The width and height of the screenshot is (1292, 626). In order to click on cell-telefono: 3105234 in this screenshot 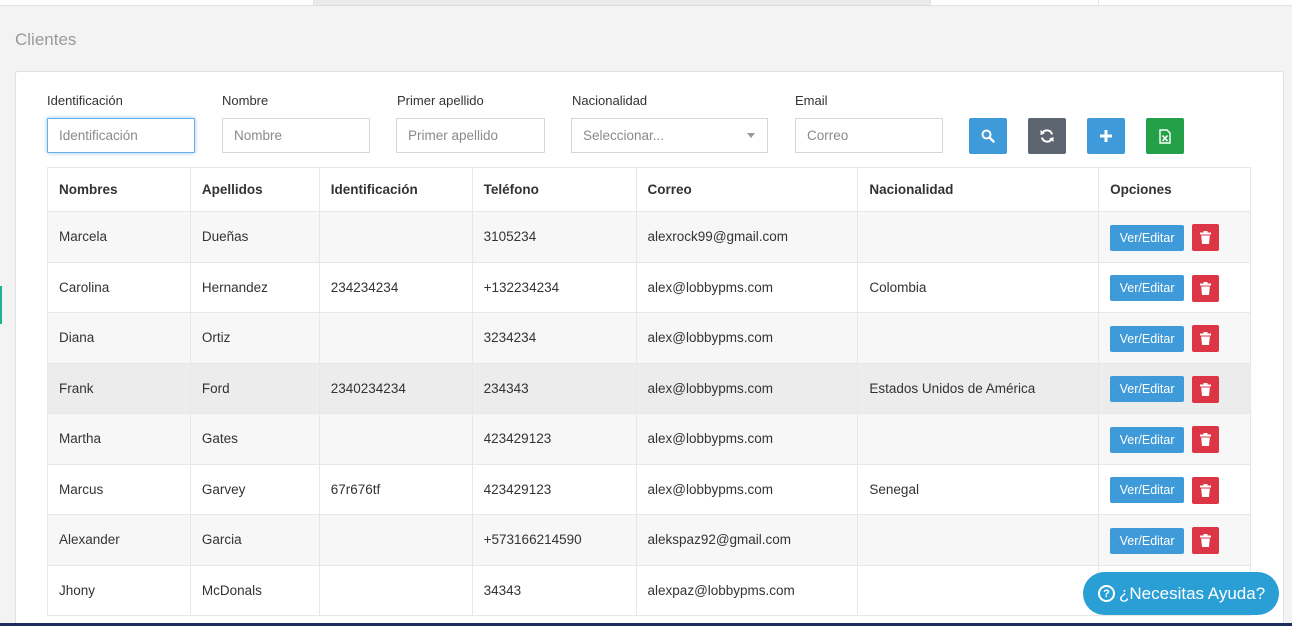, I will do `click(554, 237)`.